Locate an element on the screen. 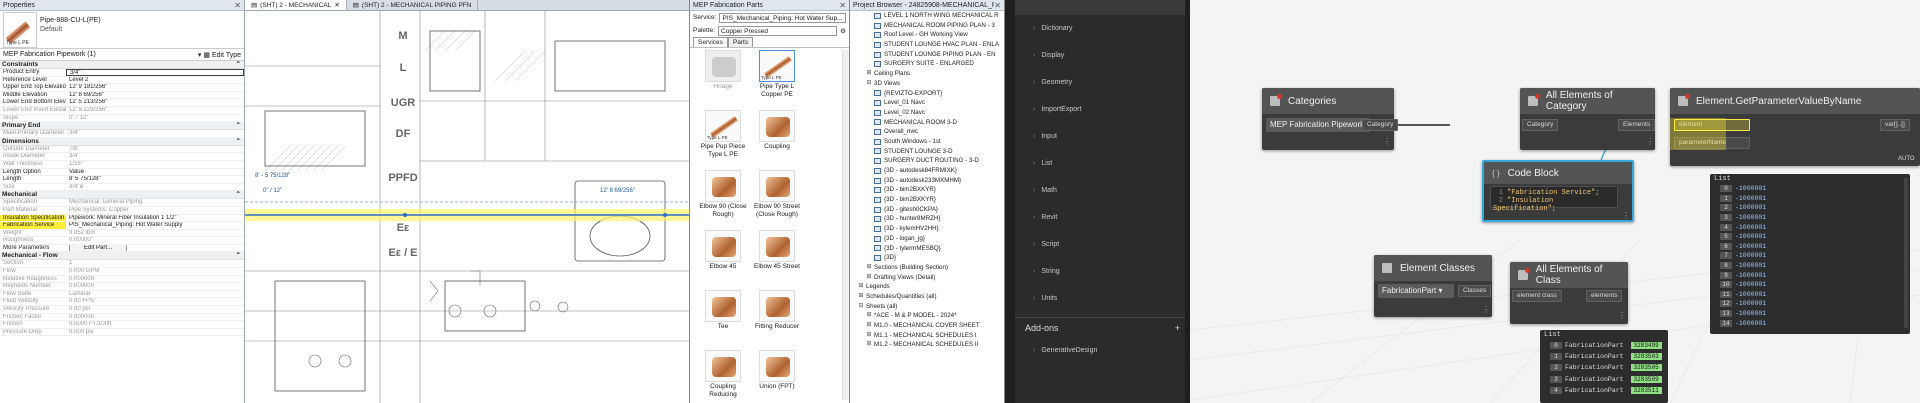 The image size is (1920, 403). var-output-port: var[]..[] is located at coordinates (1895, 125).